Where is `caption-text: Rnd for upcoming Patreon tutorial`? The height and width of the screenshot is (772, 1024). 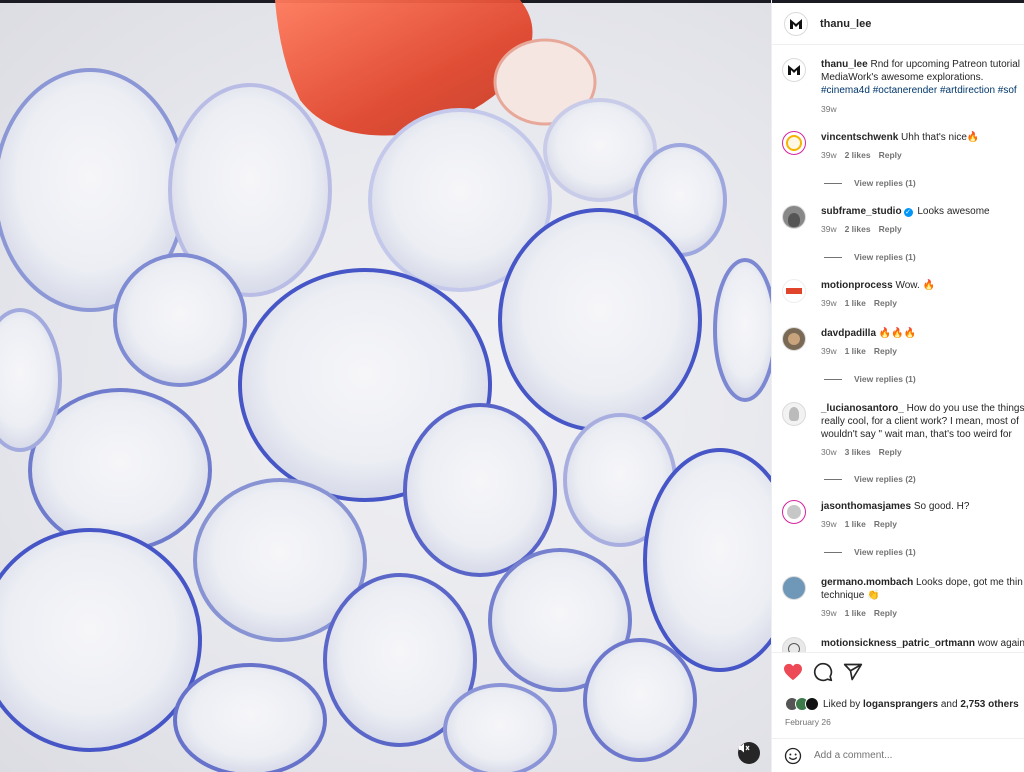
caption-text: Rnd for upcoming Patreon tutorial is located at coordinates (945, 64).